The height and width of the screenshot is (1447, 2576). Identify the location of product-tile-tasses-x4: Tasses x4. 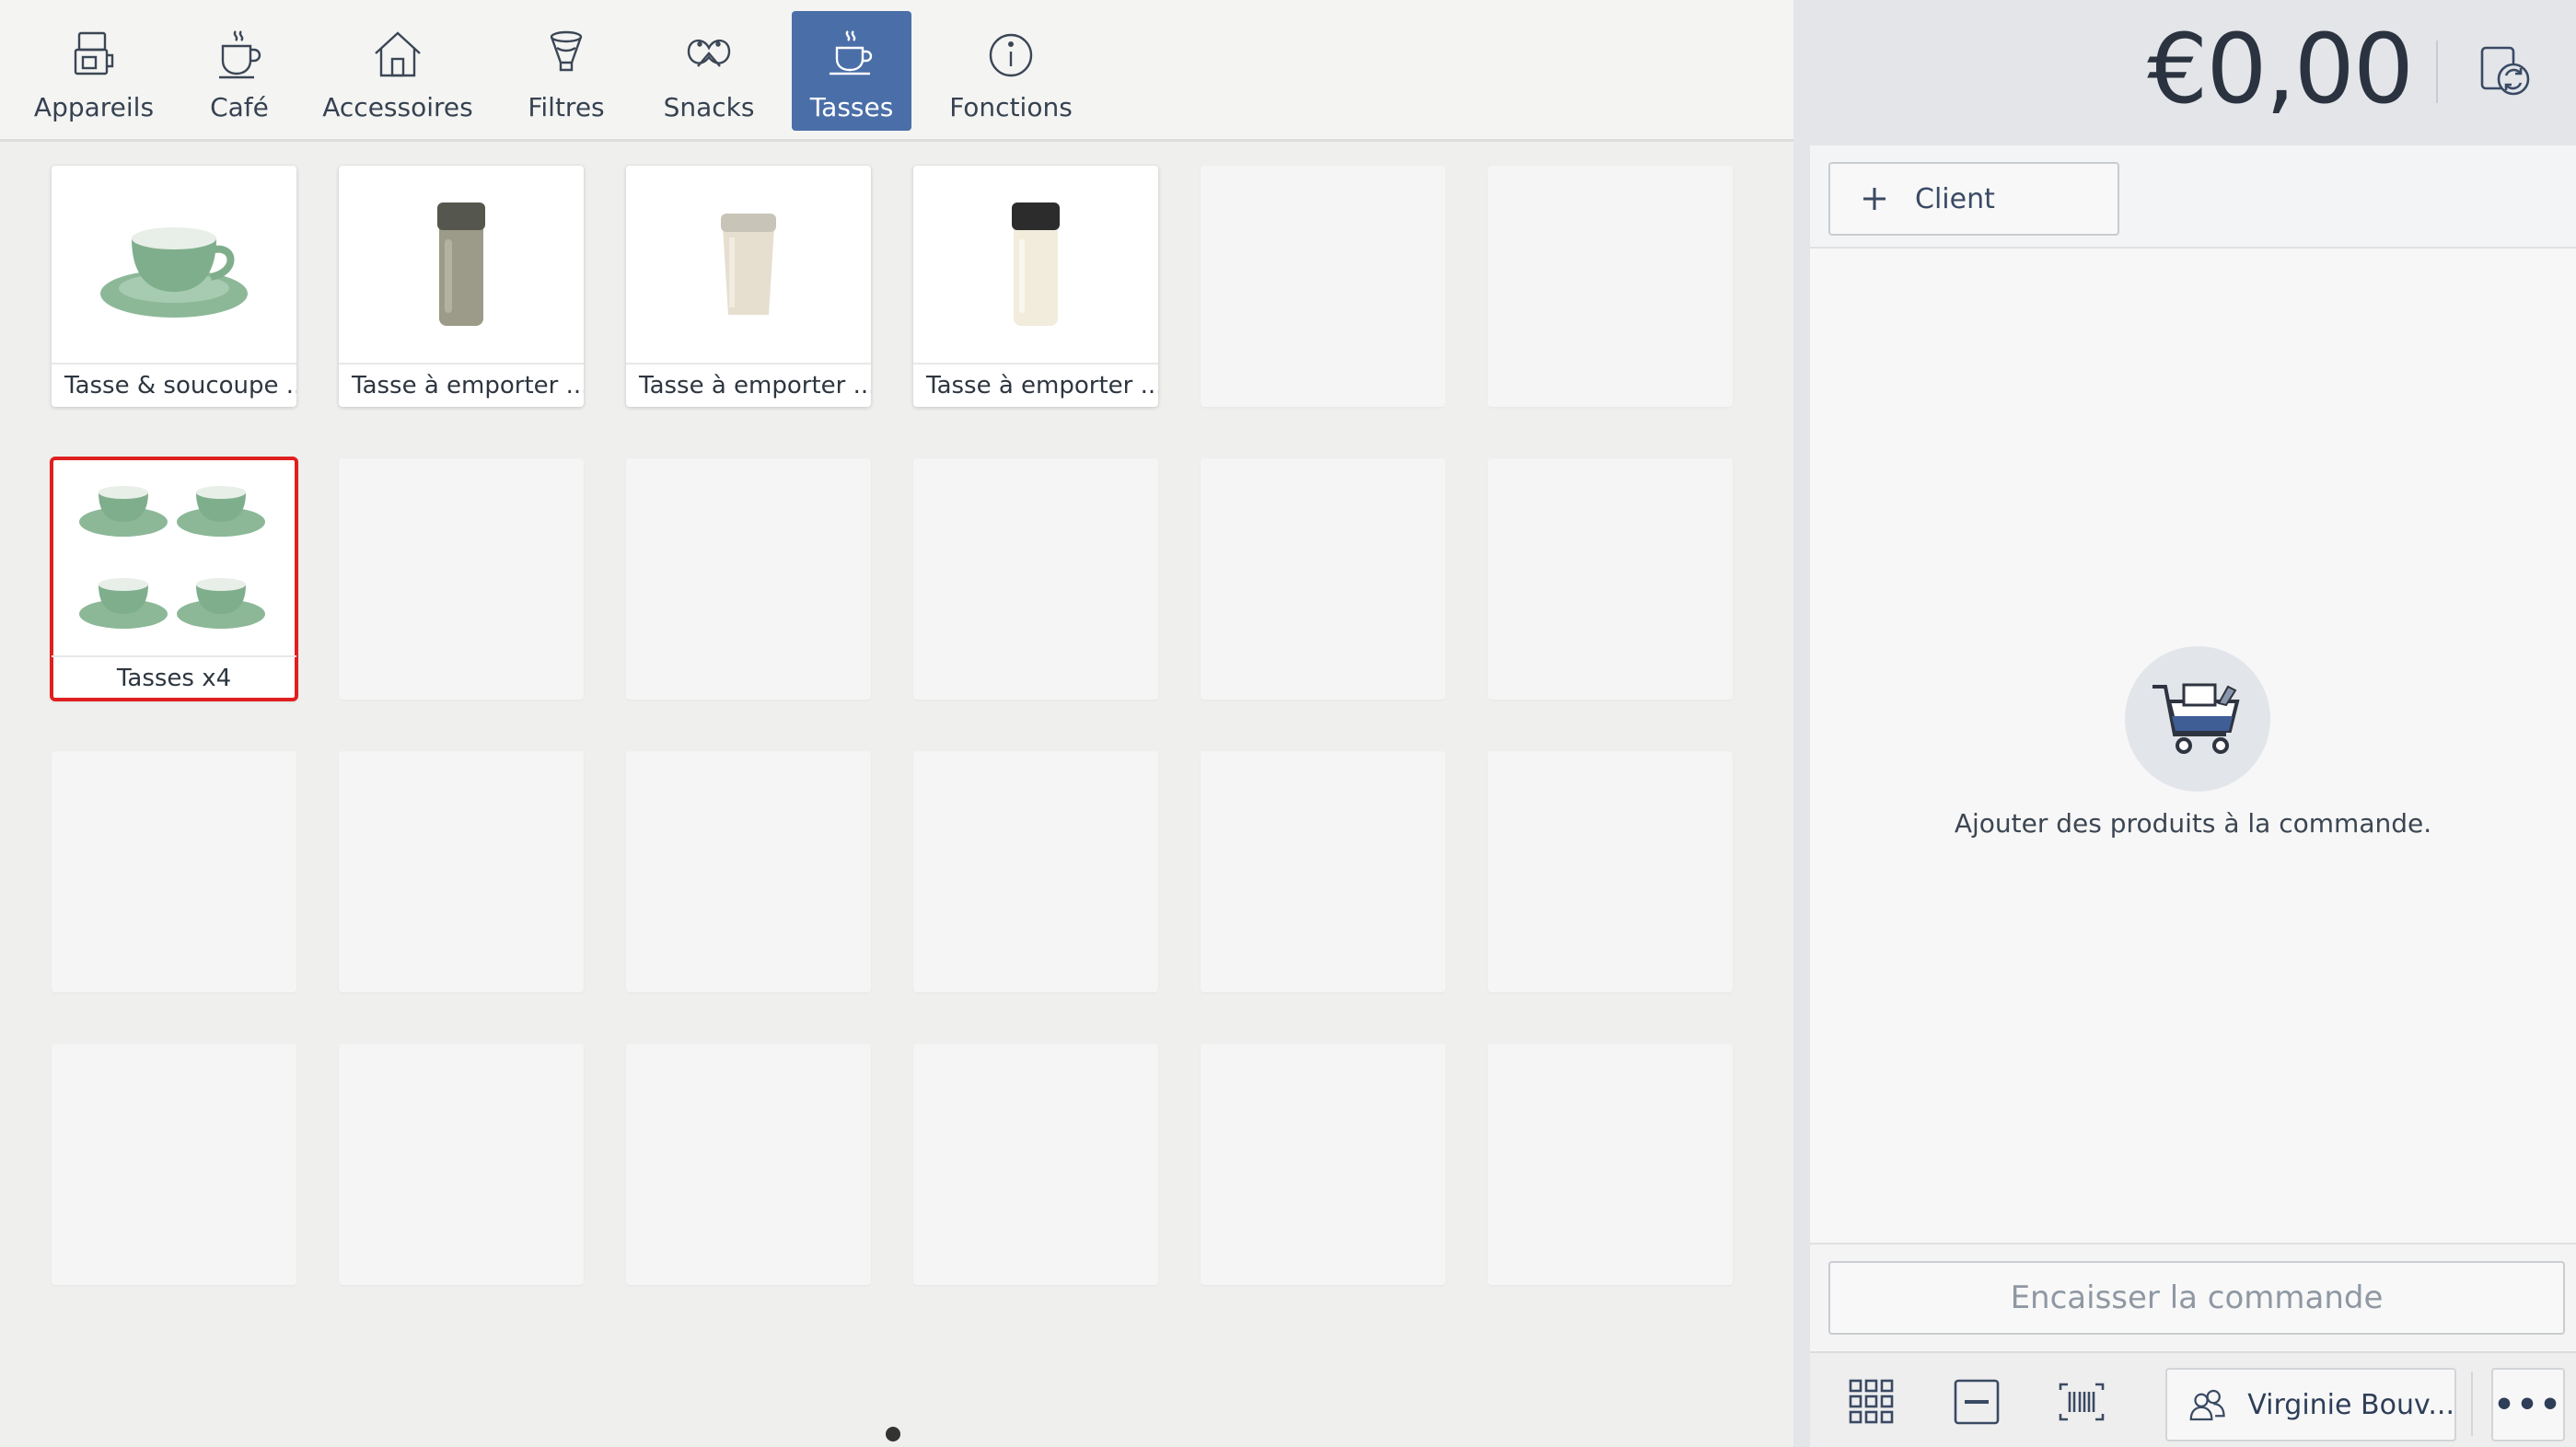
(174, 579).